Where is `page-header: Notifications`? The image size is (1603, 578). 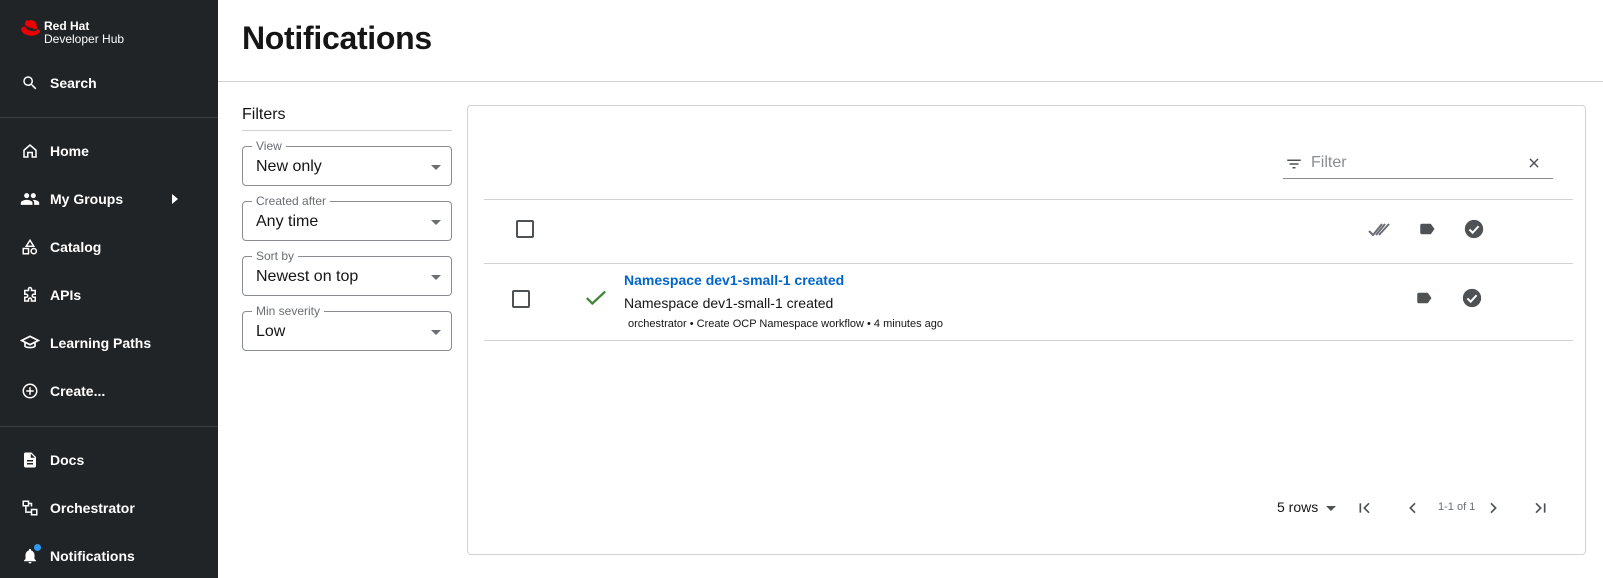 page-header: Notifications is located at coordinates (910, 41).